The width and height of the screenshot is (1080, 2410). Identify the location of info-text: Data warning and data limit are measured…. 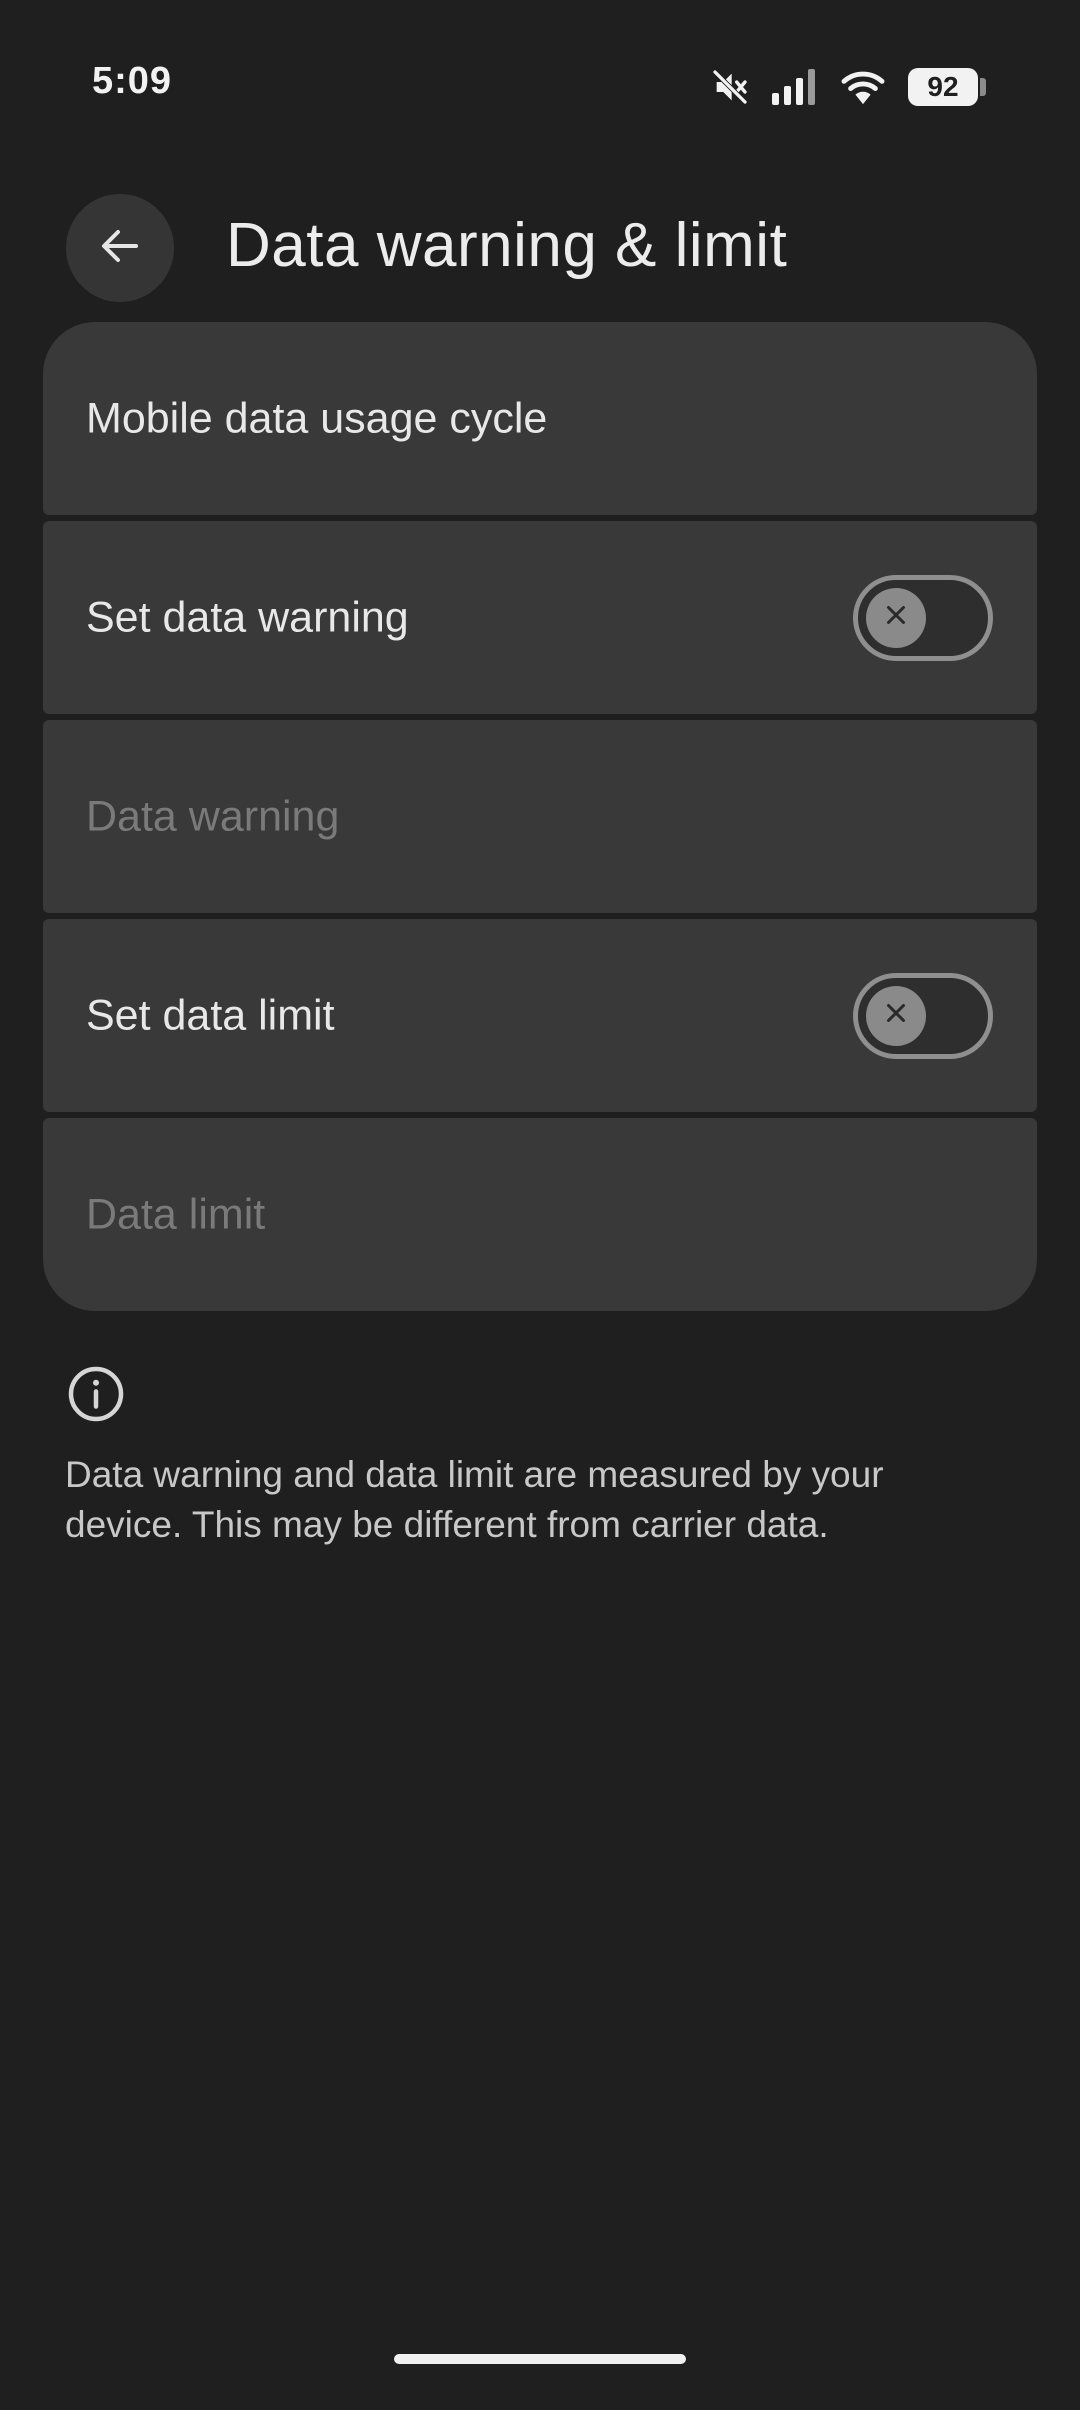
(474, 1499).